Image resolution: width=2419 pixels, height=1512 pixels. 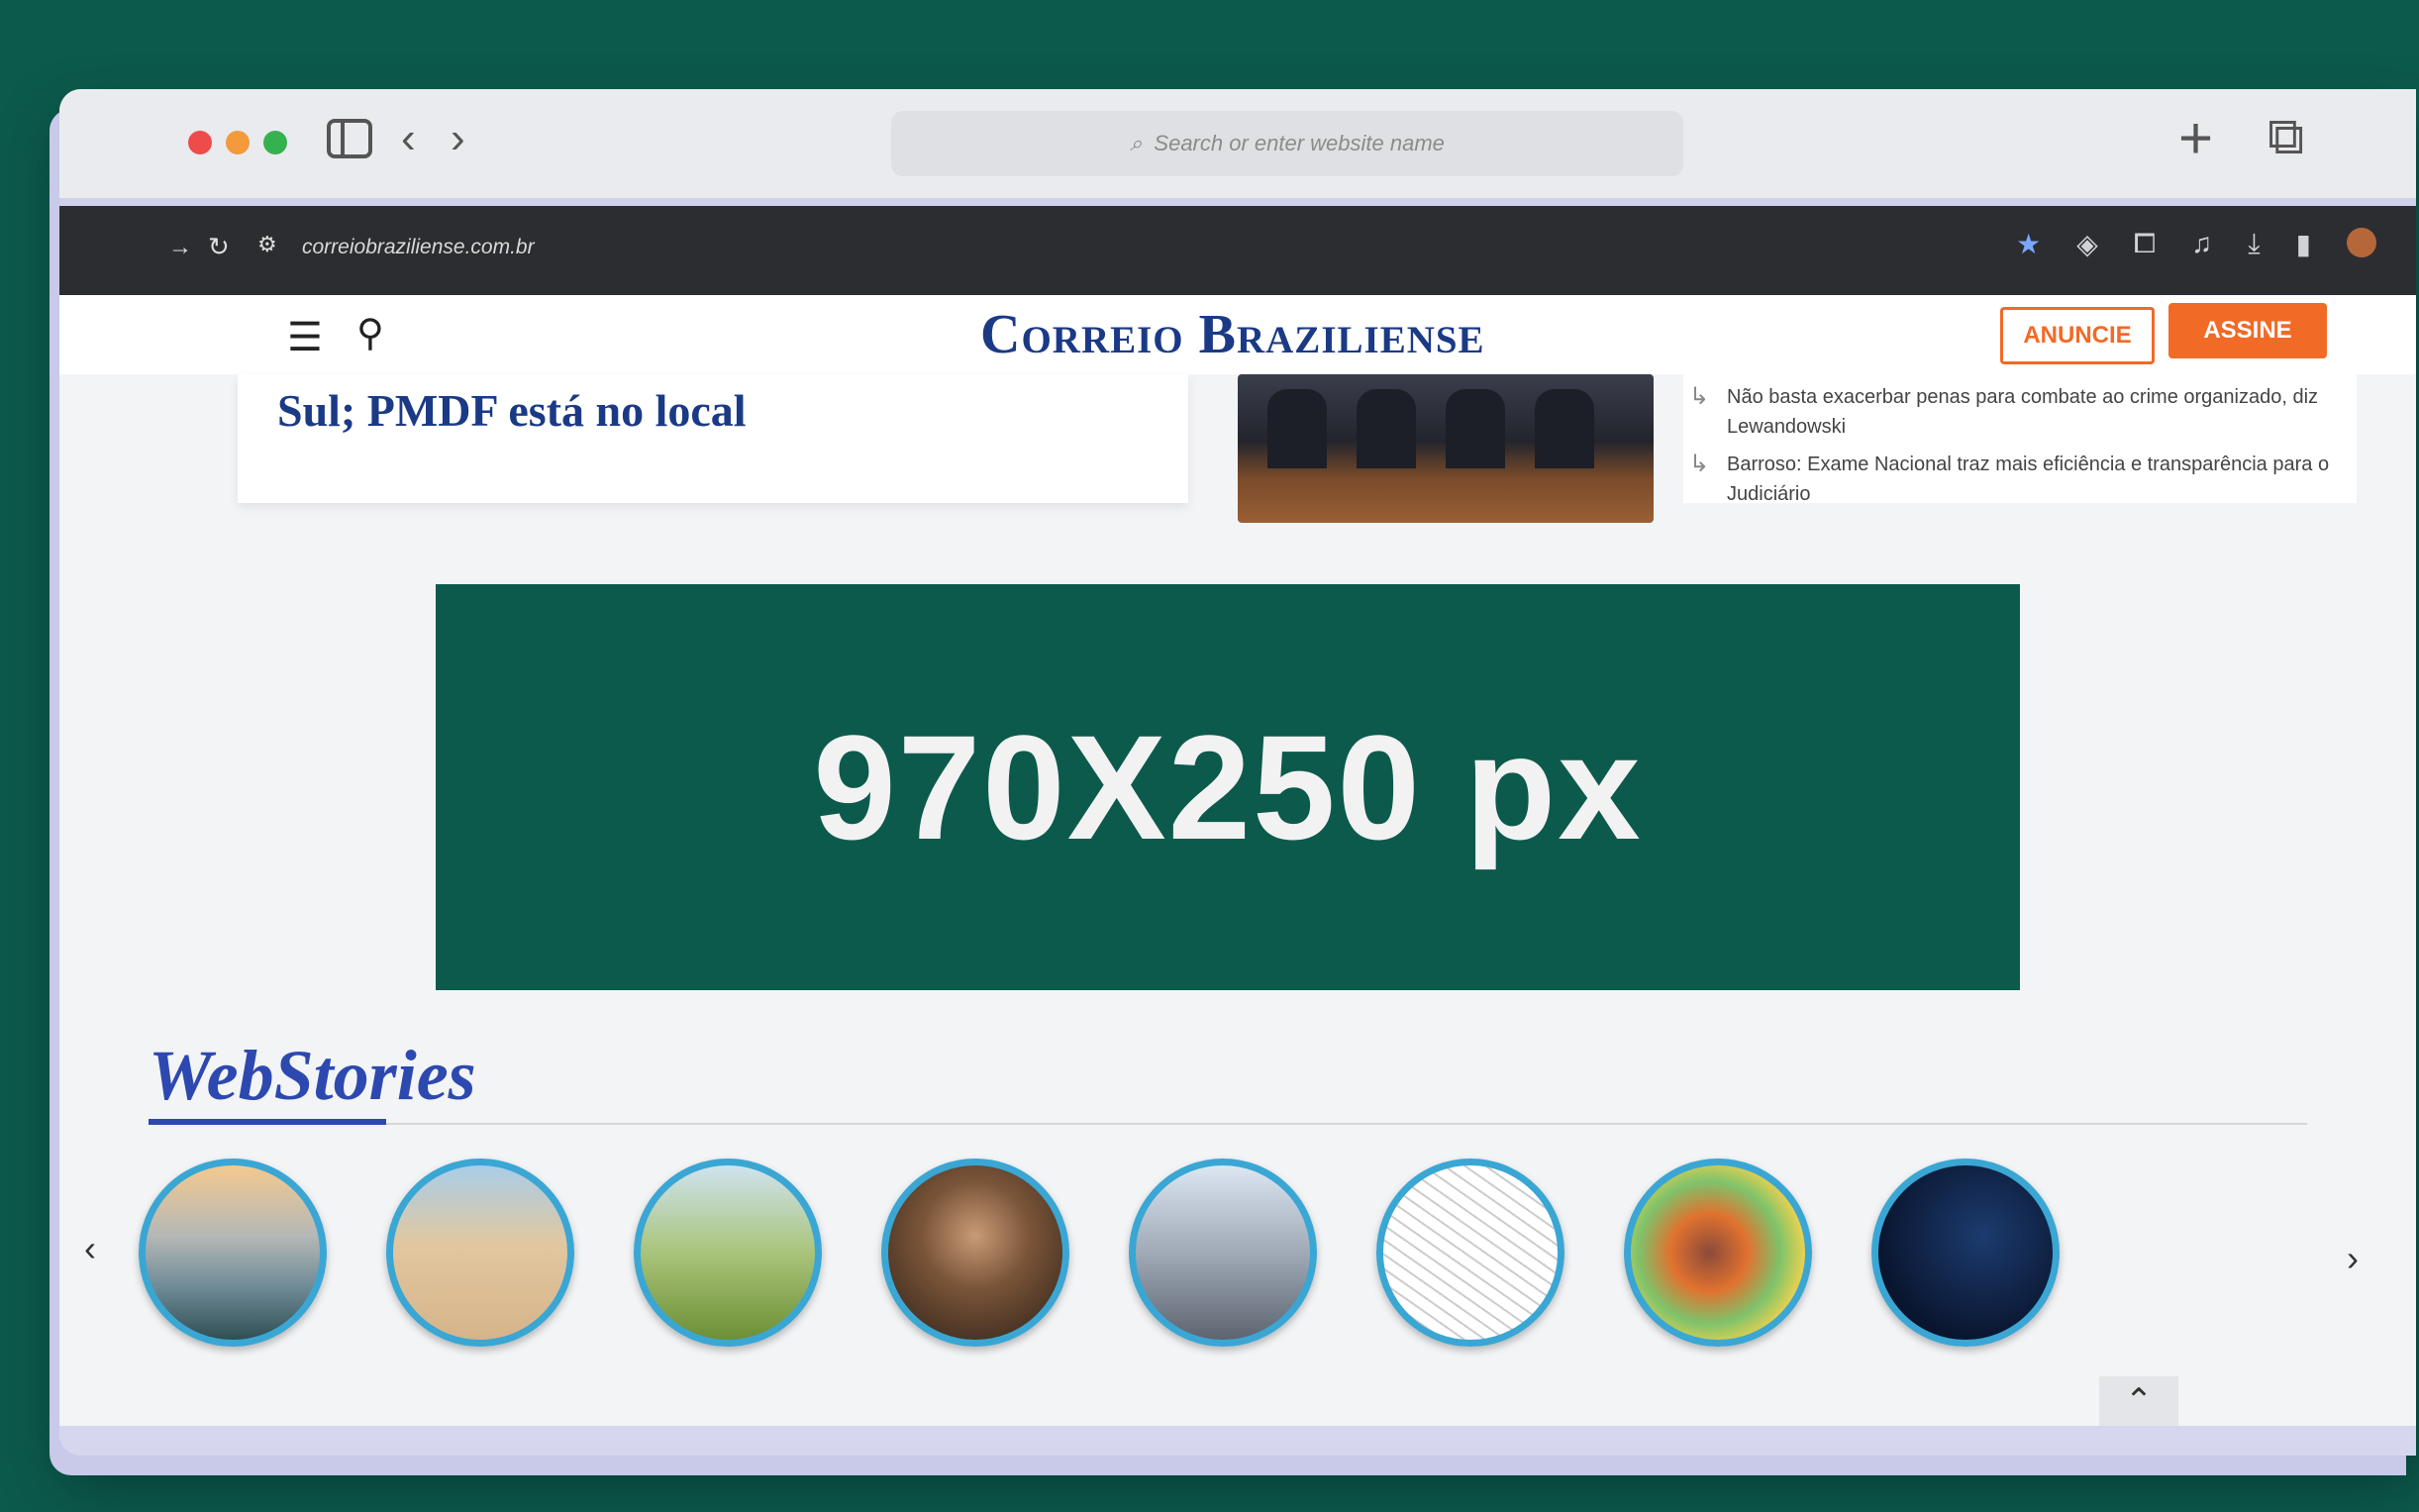 What do you see at coordinates (2195, 138) in the screenshot?
I see `new-tab-icon: +` at bounding box center [2195, 138].